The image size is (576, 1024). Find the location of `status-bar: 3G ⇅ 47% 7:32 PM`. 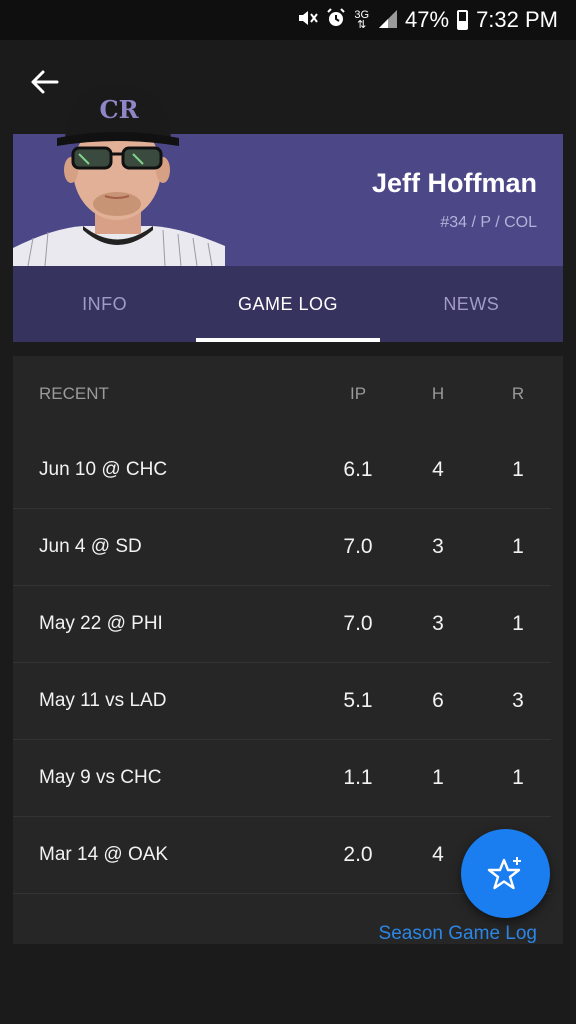

status-bar: 3G ⇅ 47% 7:32 PM is located at coordinates (288, 20).